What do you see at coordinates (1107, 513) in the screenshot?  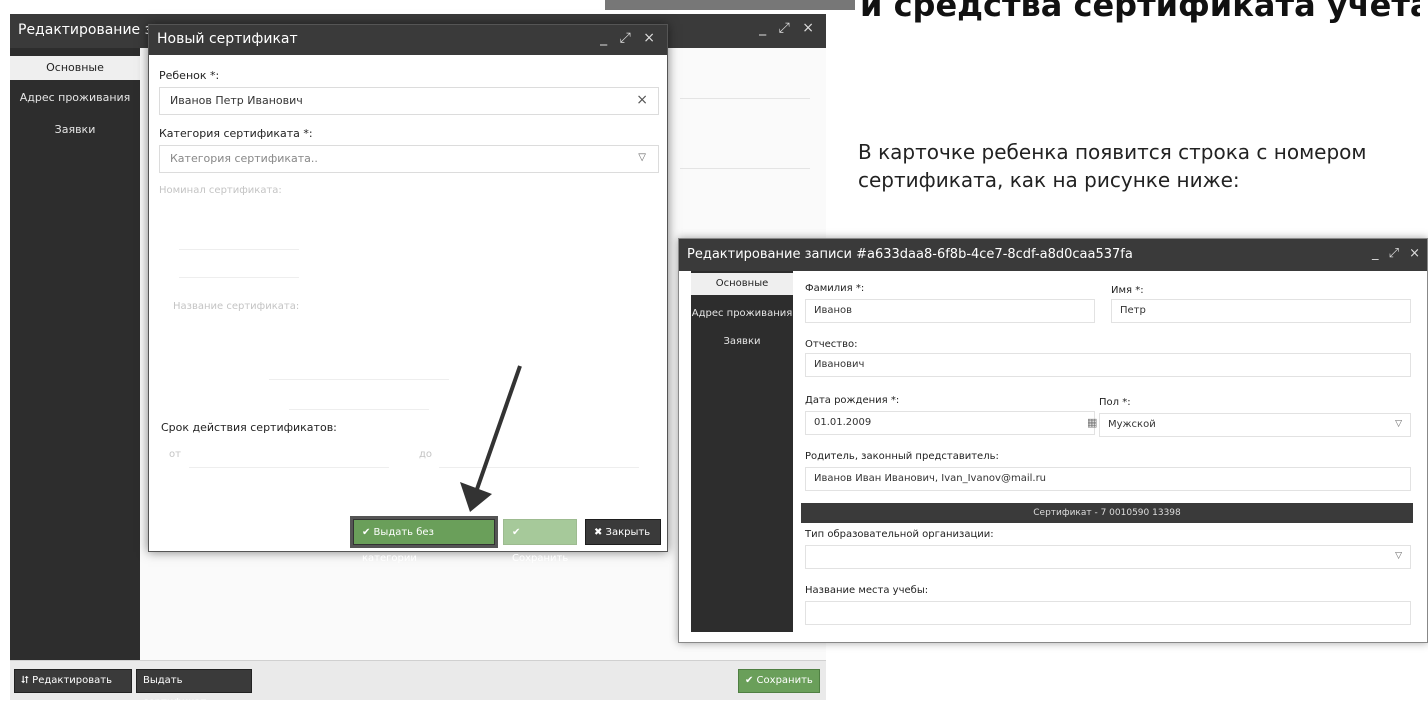 I see `certificate-line: Сертификат - 7 0010590 13398` at bounding box center [1107, 513].